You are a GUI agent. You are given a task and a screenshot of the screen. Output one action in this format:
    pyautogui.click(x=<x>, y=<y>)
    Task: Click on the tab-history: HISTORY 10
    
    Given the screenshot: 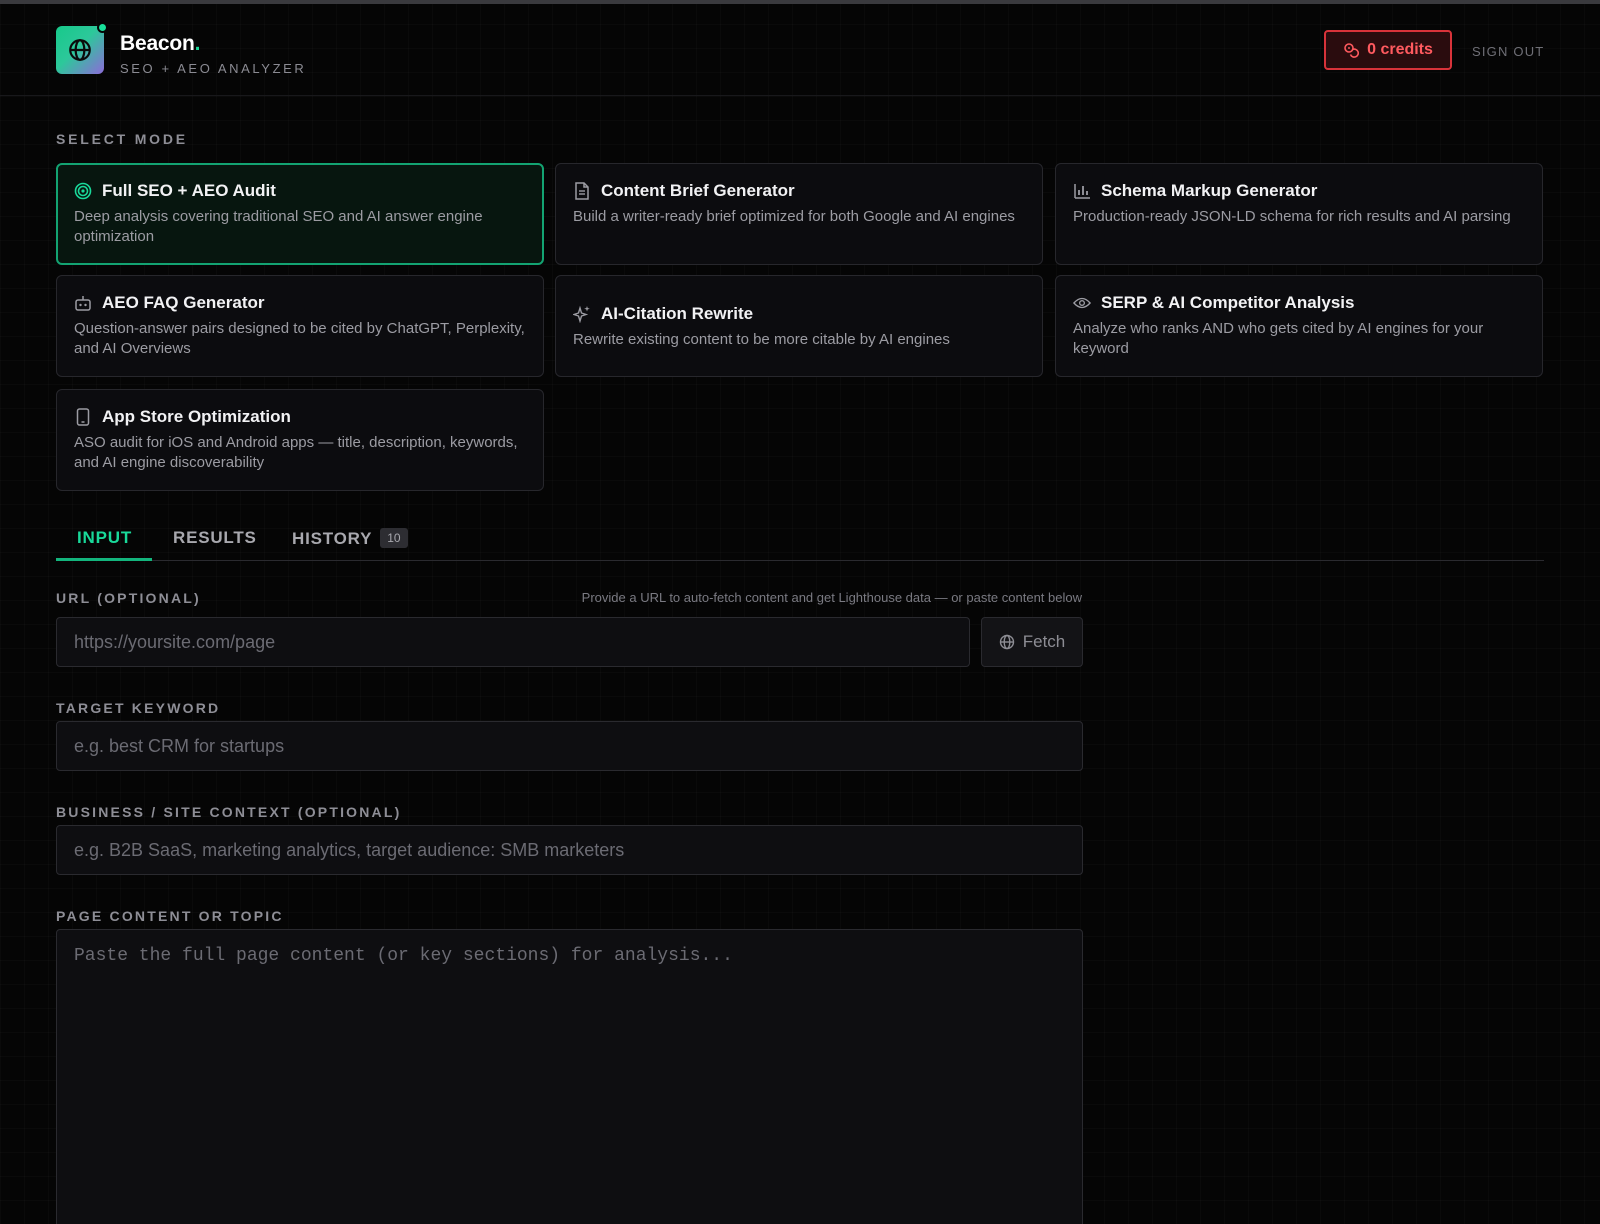 What is the action you would take?
    pyautogui.click(x=350, y=538)
    